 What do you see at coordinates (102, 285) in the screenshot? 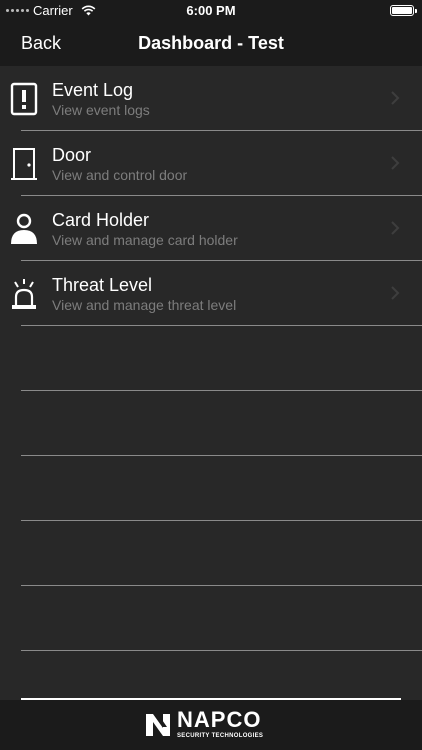
I see `menu-item-title: Threat Level` at bounding box center [102, 285].